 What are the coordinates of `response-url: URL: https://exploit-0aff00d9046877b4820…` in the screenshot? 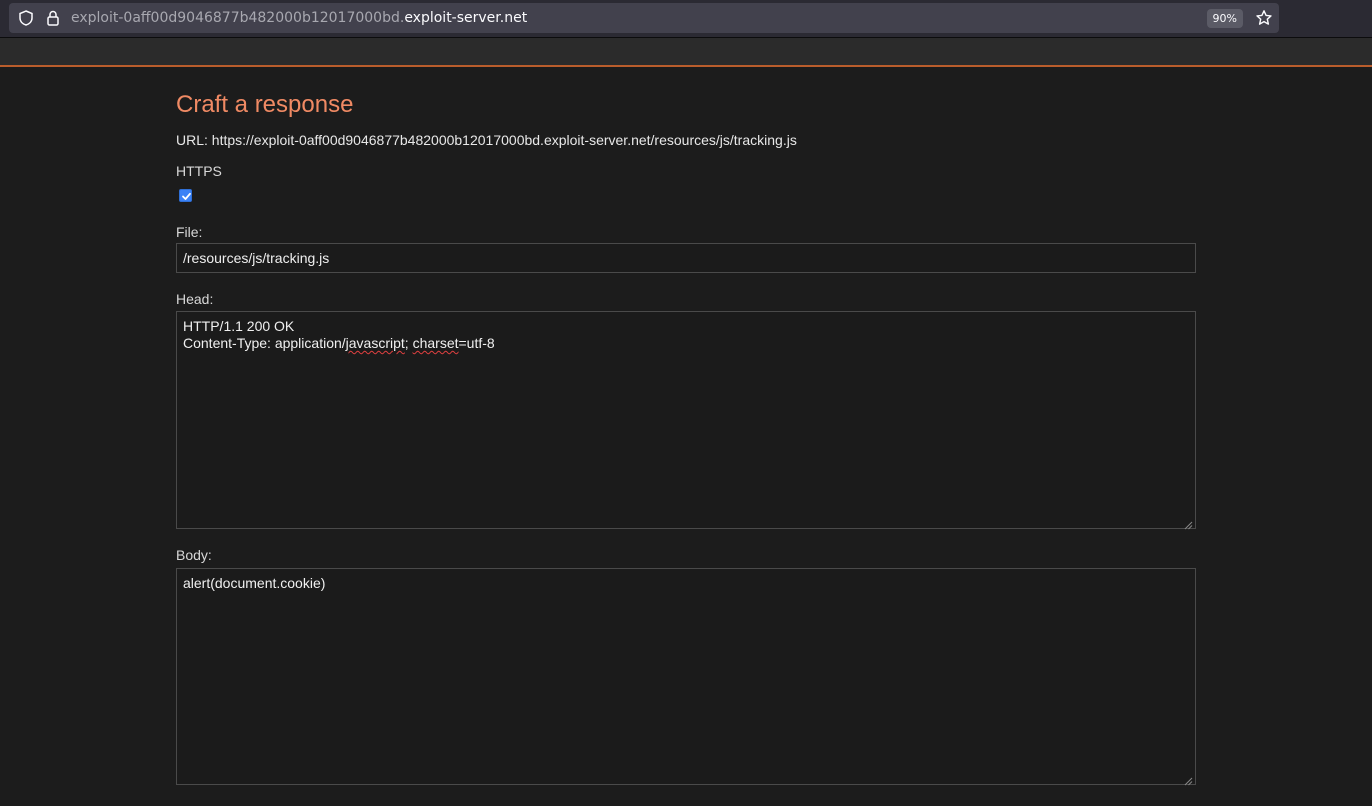 It's located at (486, 140).